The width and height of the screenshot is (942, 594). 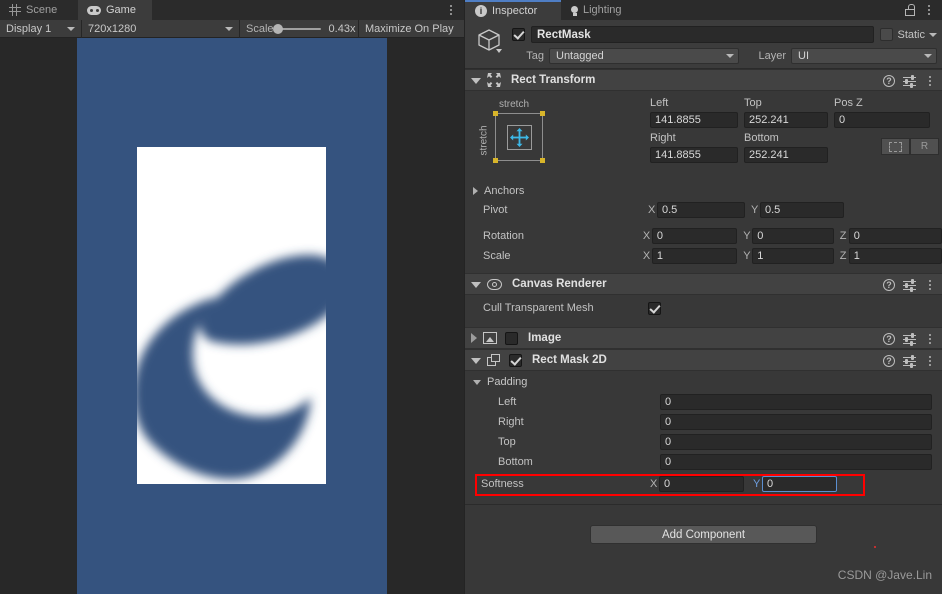 I want to click on left-label: Left, so click(x=659, y=102).